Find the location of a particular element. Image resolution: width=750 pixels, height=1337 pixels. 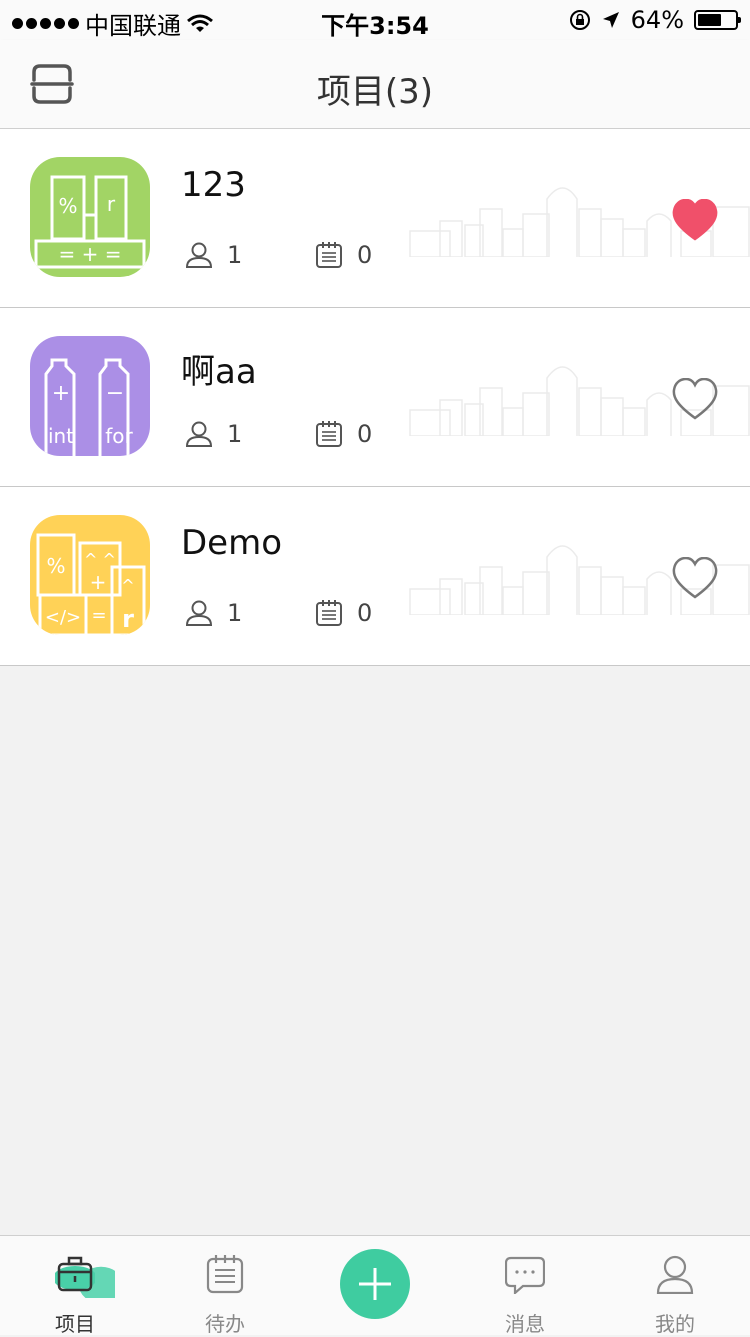

tab-projects: 项目 is located at coordinates (75, 1286).